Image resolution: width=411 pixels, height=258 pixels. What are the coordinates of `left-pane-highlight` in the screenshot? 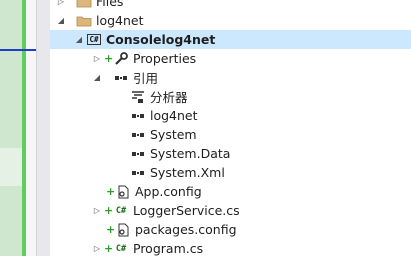 It's located at (11, 167).